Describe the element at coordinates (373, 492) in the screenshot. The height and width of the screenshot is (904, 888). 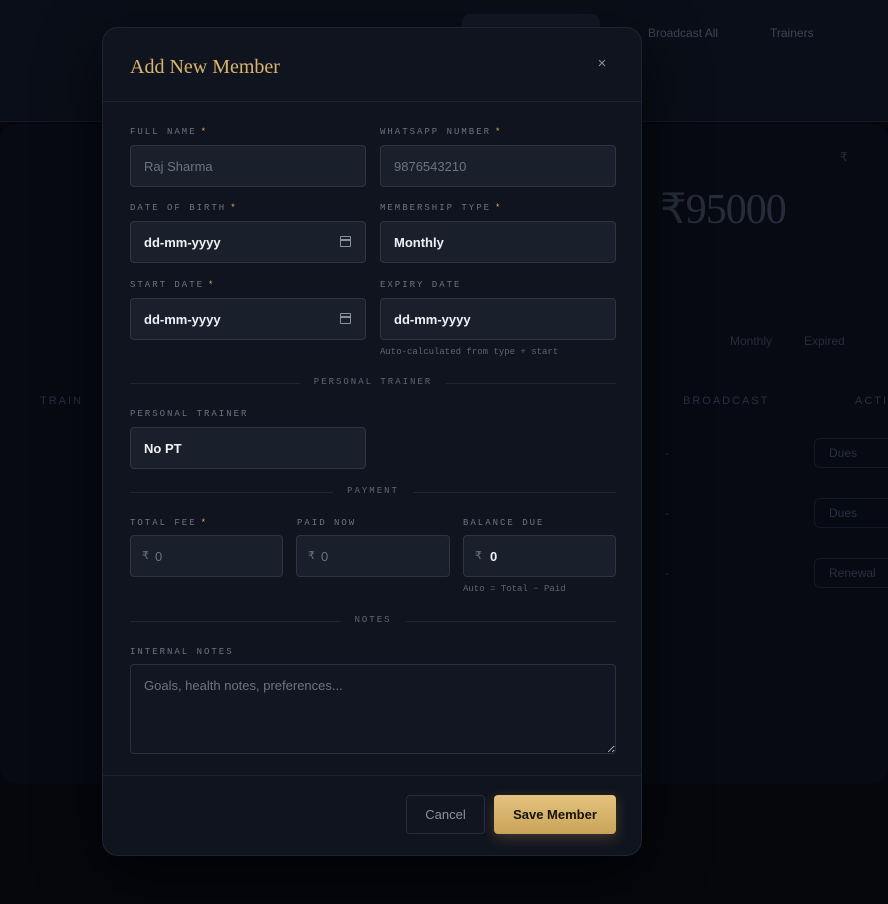
I see `section-divider-payment: PAYMENT` at that location.